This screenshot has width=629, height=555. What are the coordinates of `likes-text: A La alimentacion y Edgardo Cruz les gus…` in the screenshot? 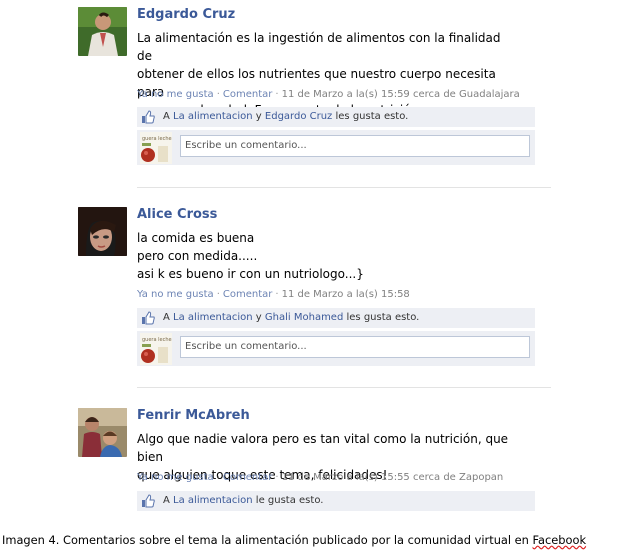 It's located at (286, 116).